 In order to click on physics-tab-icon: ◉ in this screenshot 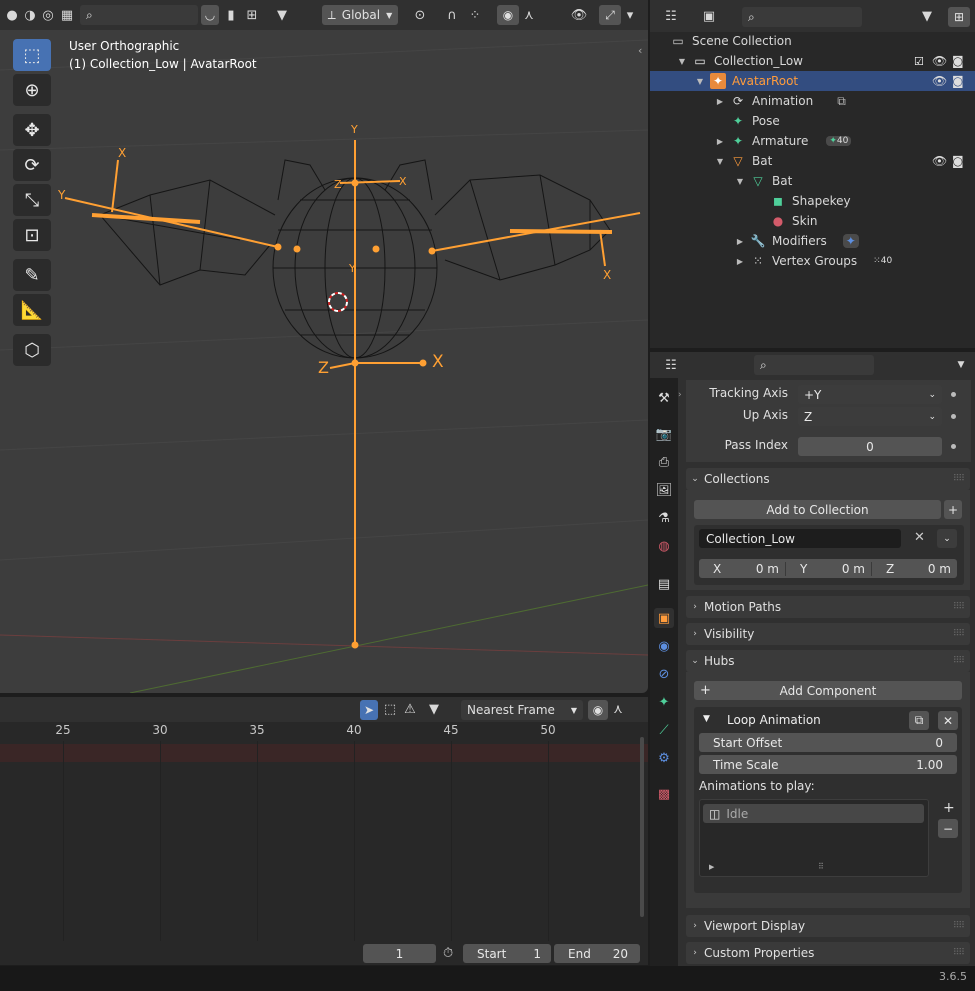, I will do `click(664, 646)`.